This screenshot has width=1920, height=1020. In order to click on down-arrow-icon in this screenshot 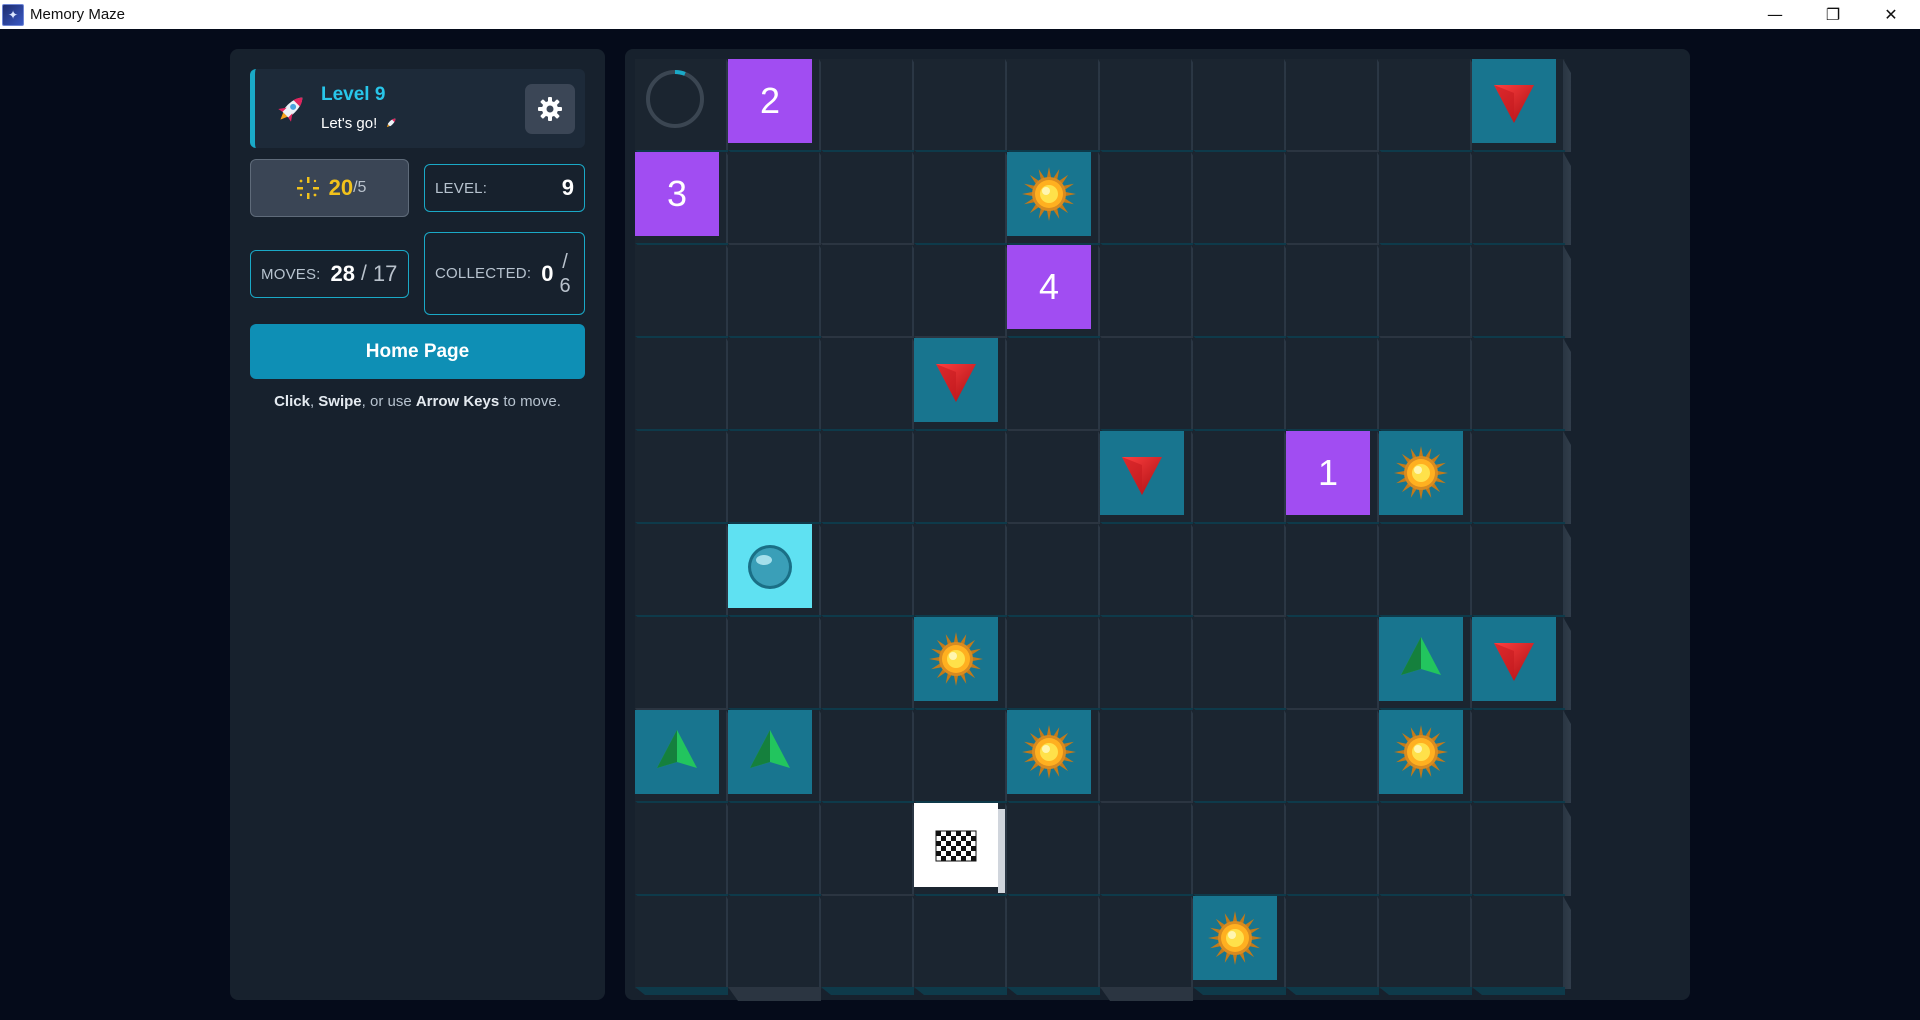, I will do `click(1514, 662)`.